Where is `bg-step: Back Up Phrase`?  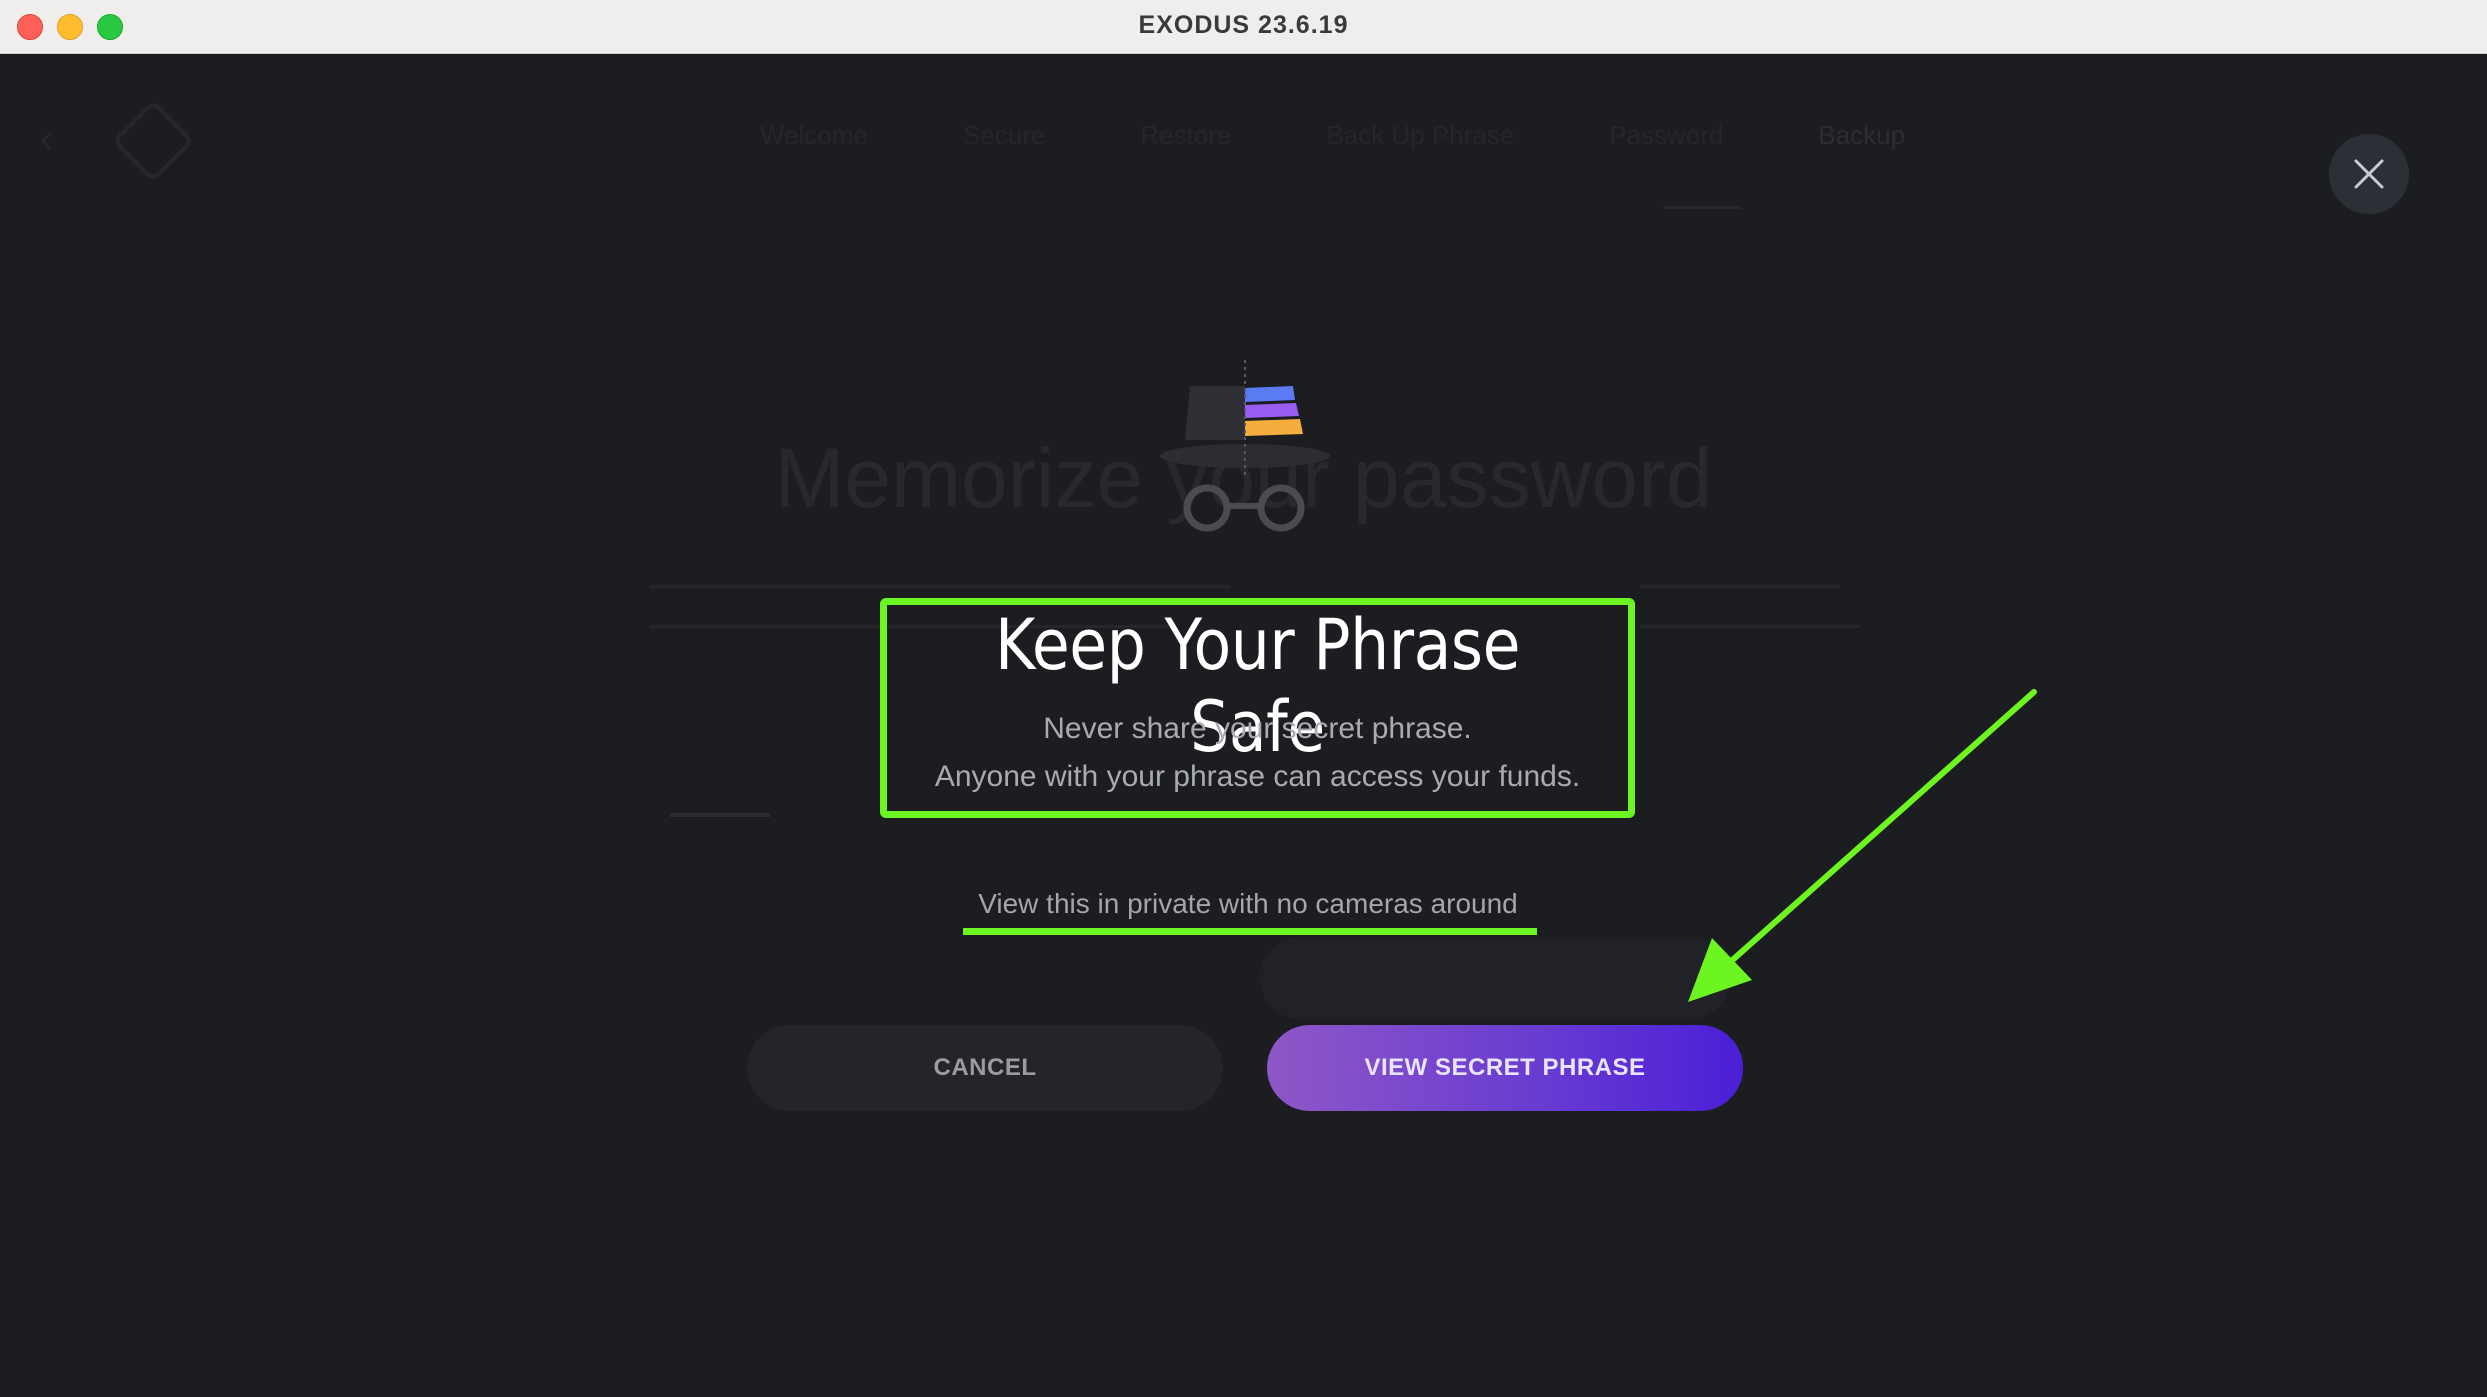 bg-step: Back Up Phrase is located at coordinates (1420, 135).